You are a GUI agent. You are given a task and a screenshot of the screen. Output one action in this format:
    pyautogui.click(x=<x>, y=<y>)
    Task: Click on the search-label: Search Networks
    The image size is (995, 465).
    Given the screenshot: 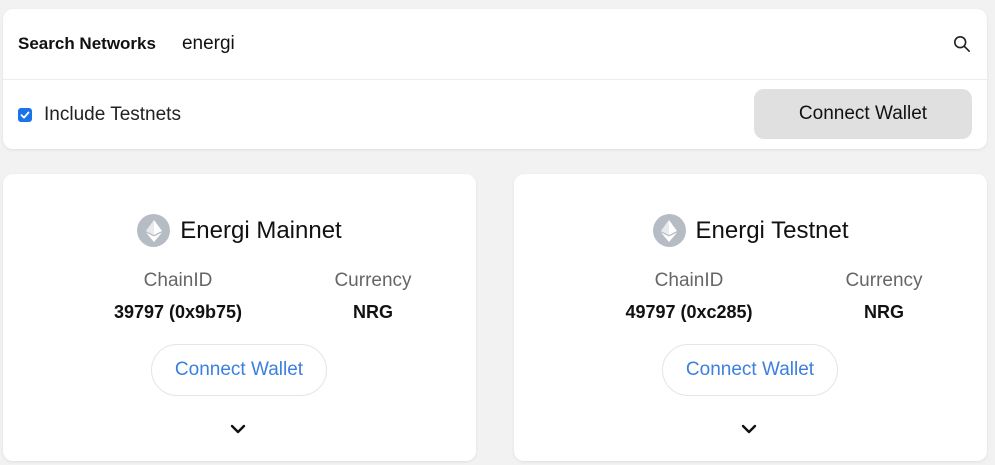 What is the action you would take?
    pyautogui.click(x=87, y=43)
    